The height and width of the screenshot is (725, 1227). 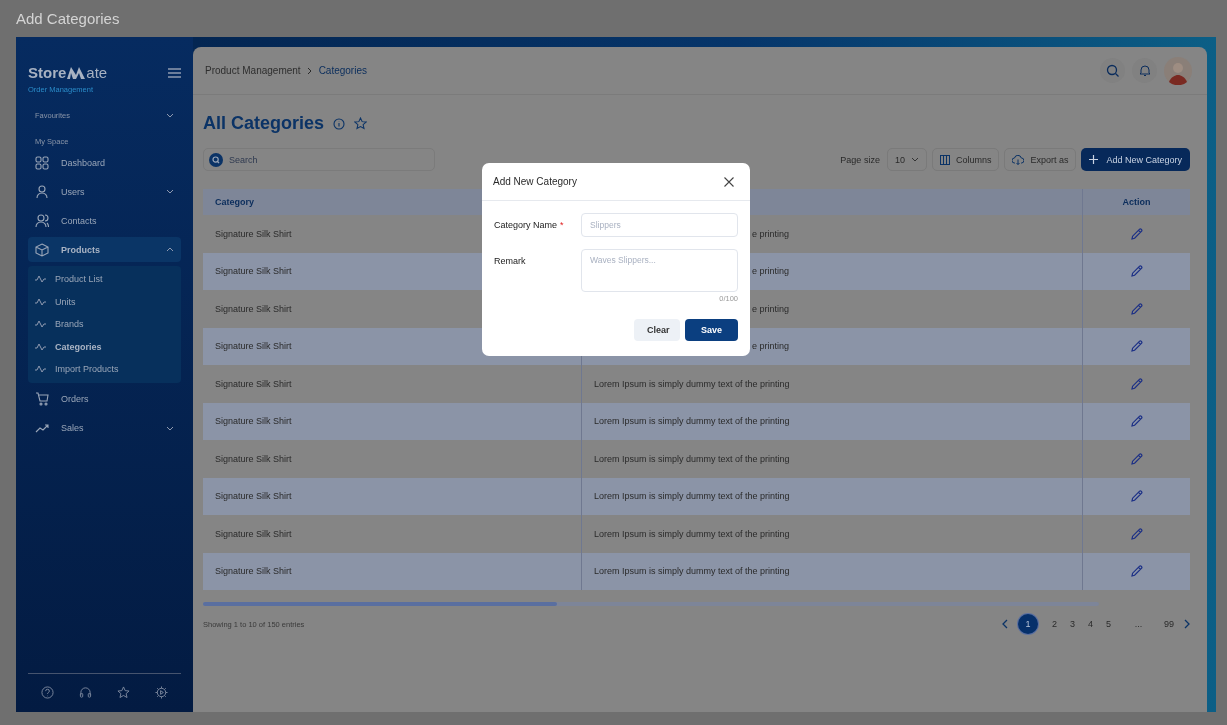 What do you see at coordinates (906, 159) in the screenshot?
I see `page-size-dropdown: 10` at bounding box center [906, 159].